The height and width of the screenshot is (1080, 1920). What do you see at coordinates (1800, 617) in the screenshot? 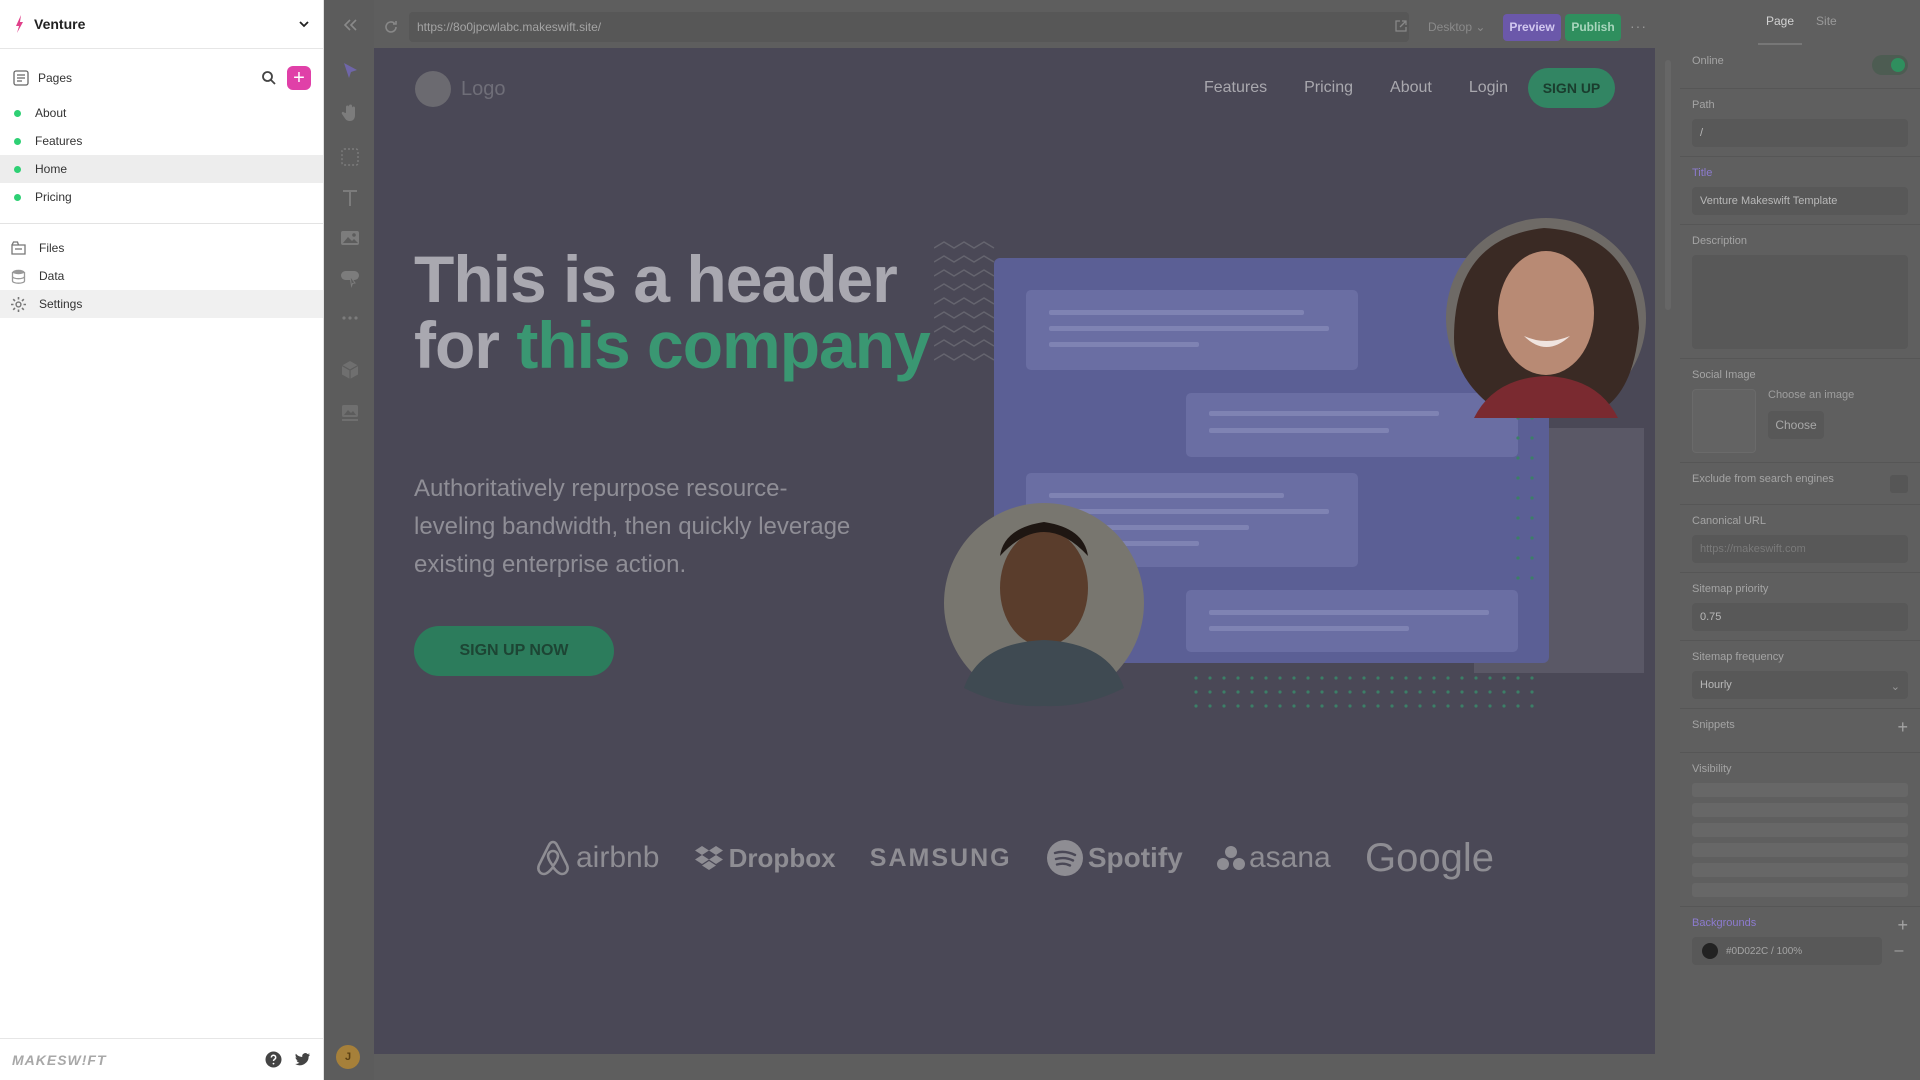
I see `sitemap-priority-input: 0.75` at bounding box center [1800, 617].